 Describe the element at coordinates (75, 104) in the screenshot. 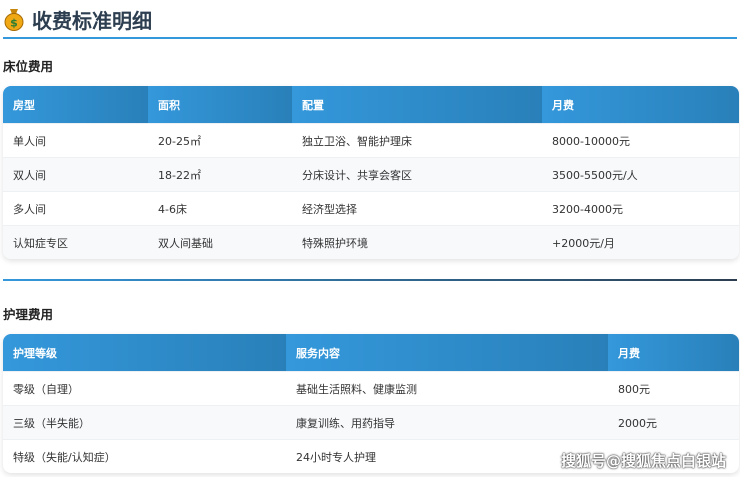

I see `header-cell: 房型` at that location.